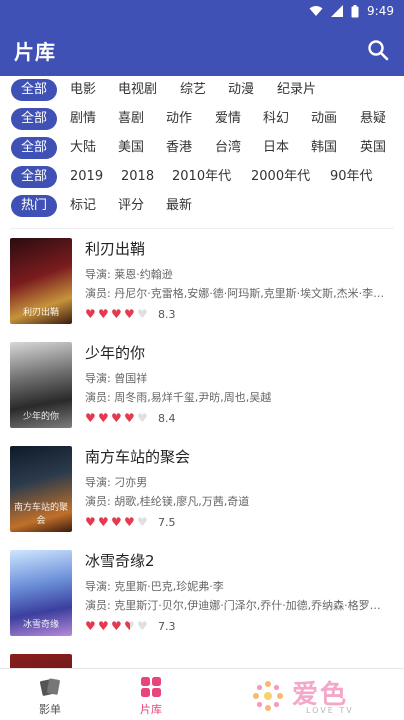  Describe the element at coordinates (167, 501) in the screenshot. I see `movie-cast: 演员: 胡歌,桂纶镁,廖凡,万茜,奇道` at that location.